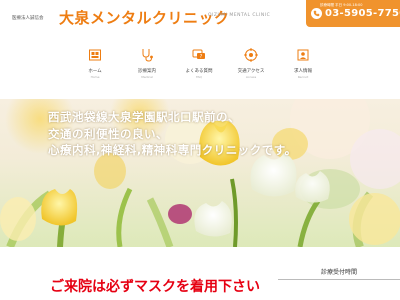  I want to click on location-icon, so click(251, 55).